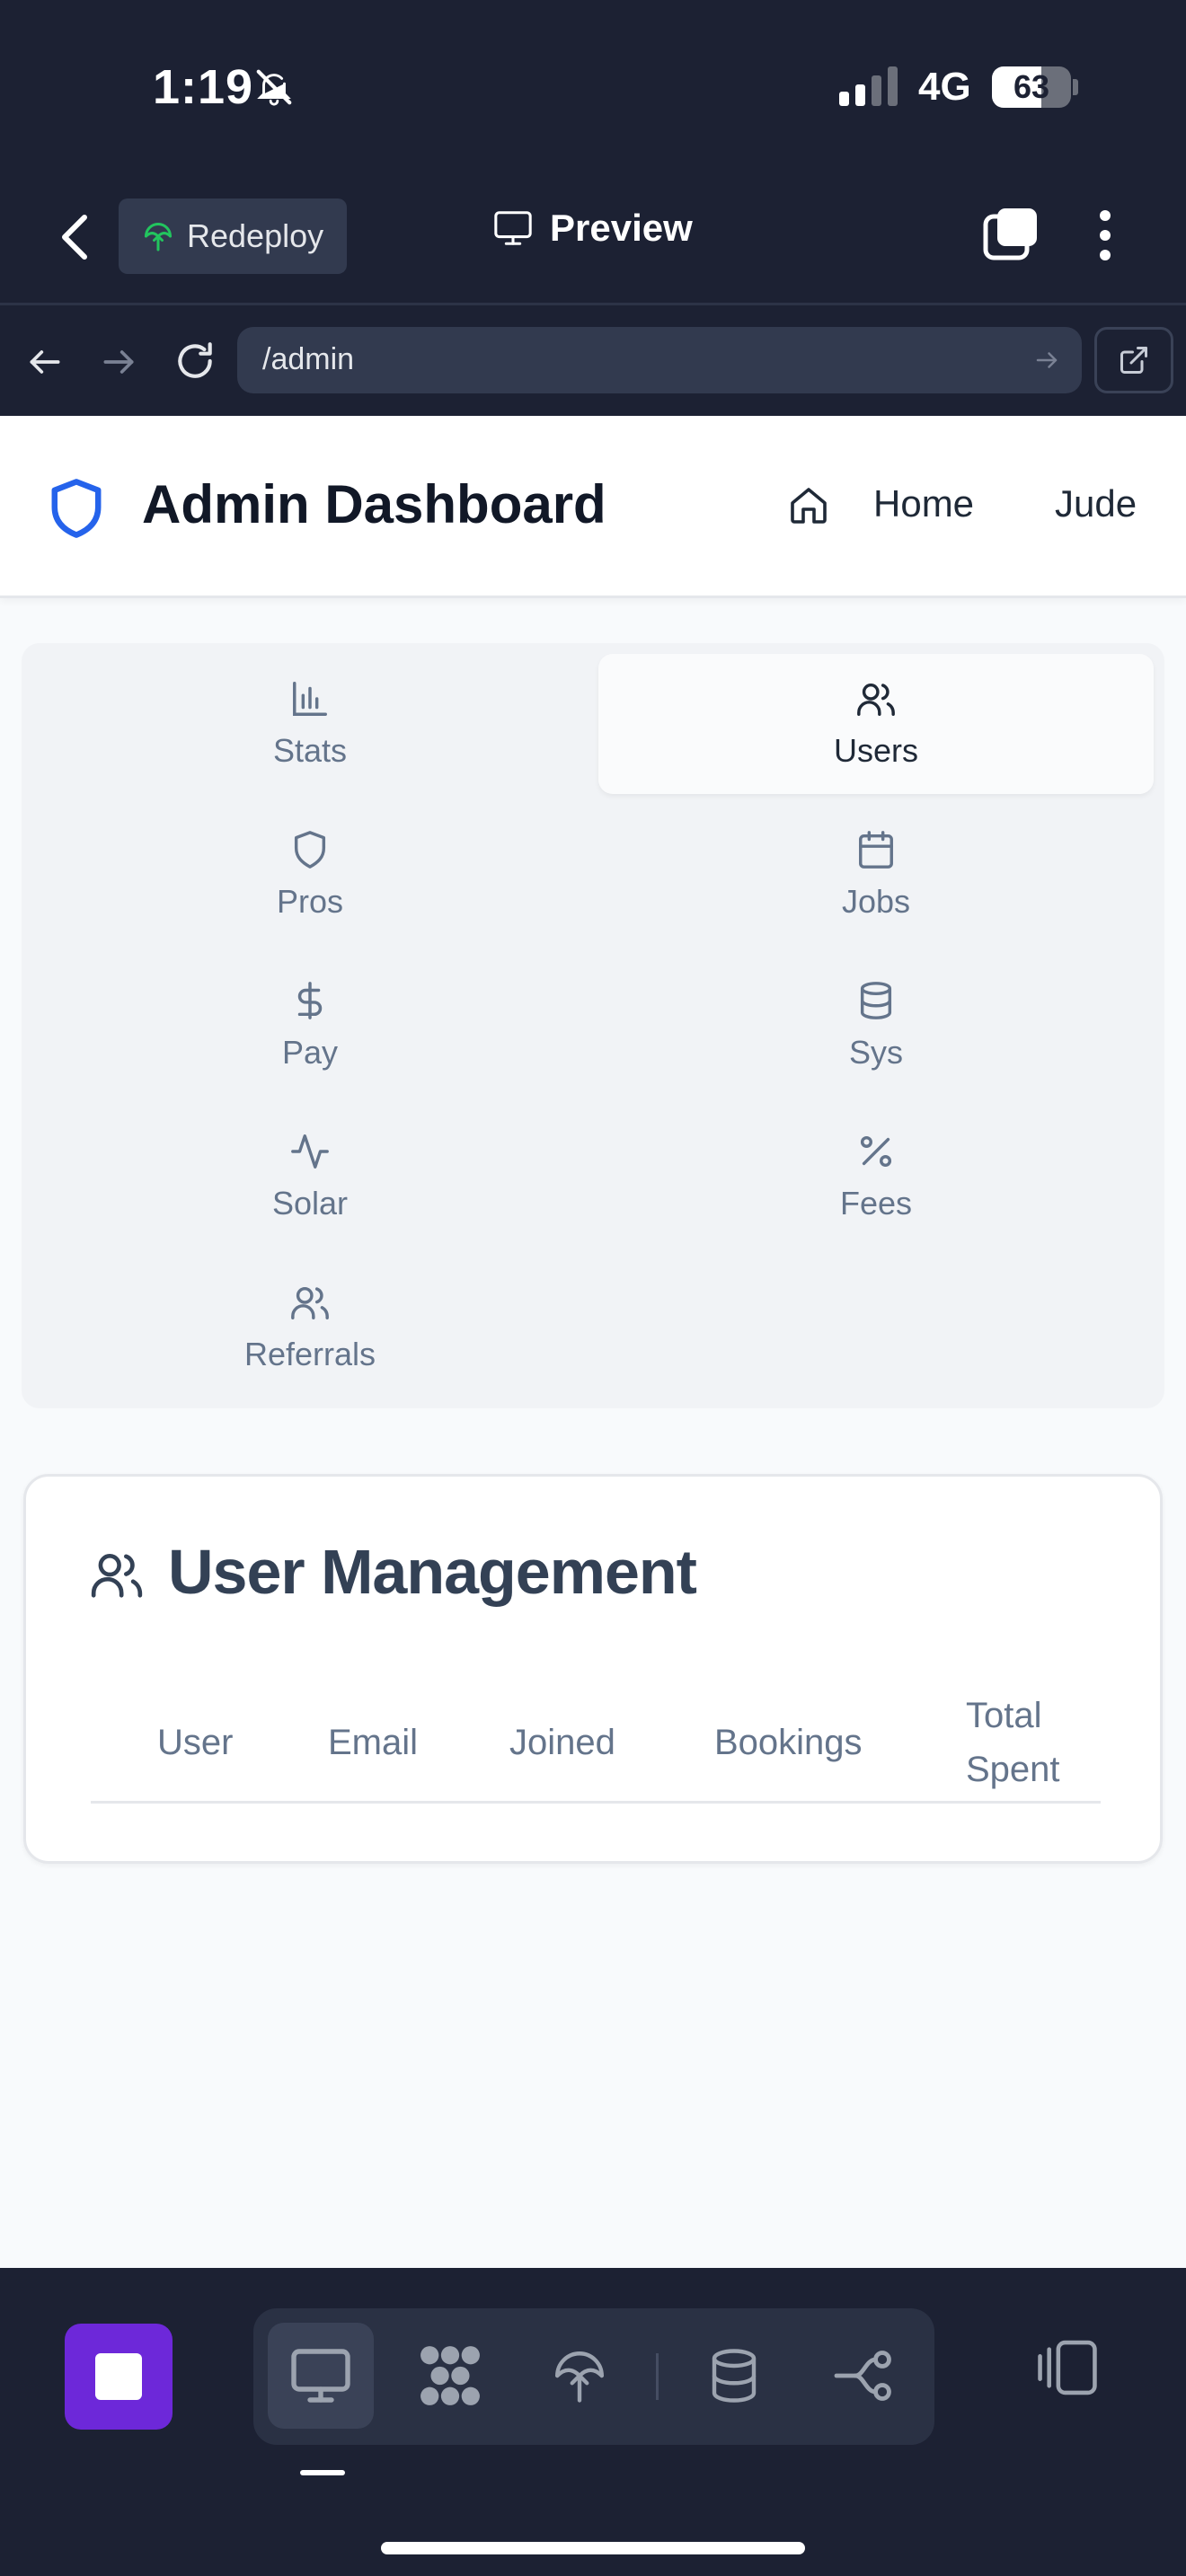 The image size is (1186, 2576). What do you see at coordinates (870, 86) in the screenshot?
I see `cell-signal-icon` at bounding box center [870, 86].